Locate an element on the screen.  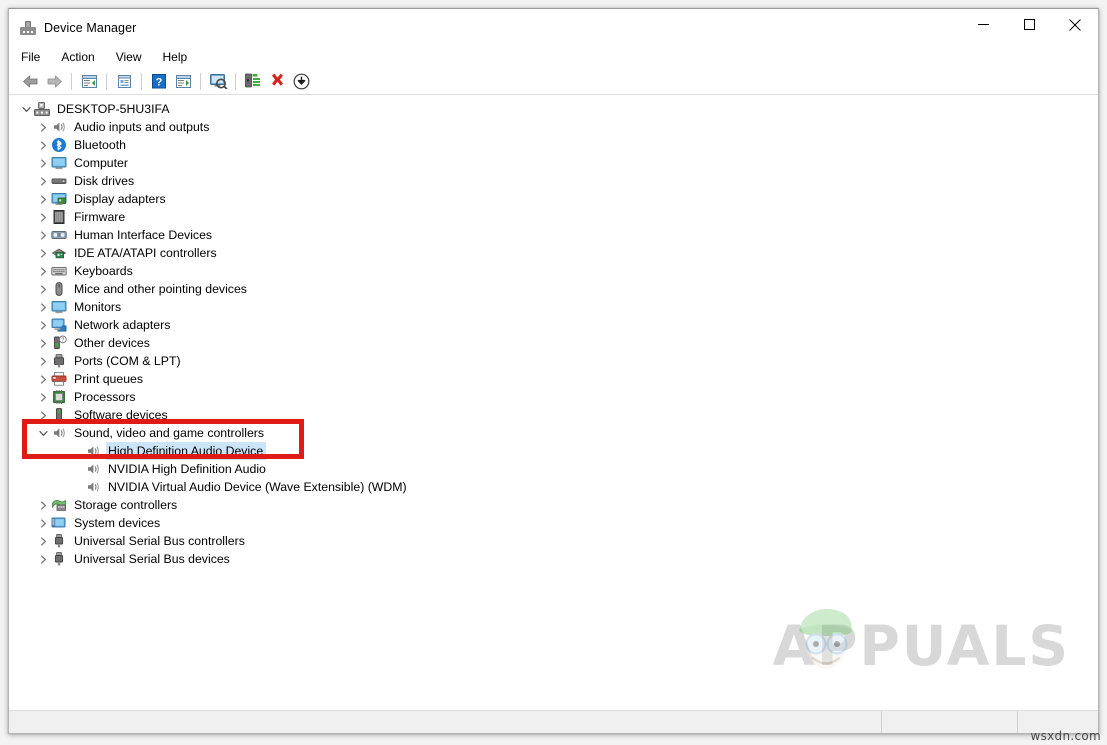
tree-row: Human Interface Devices is located at coordinates (553, 235).